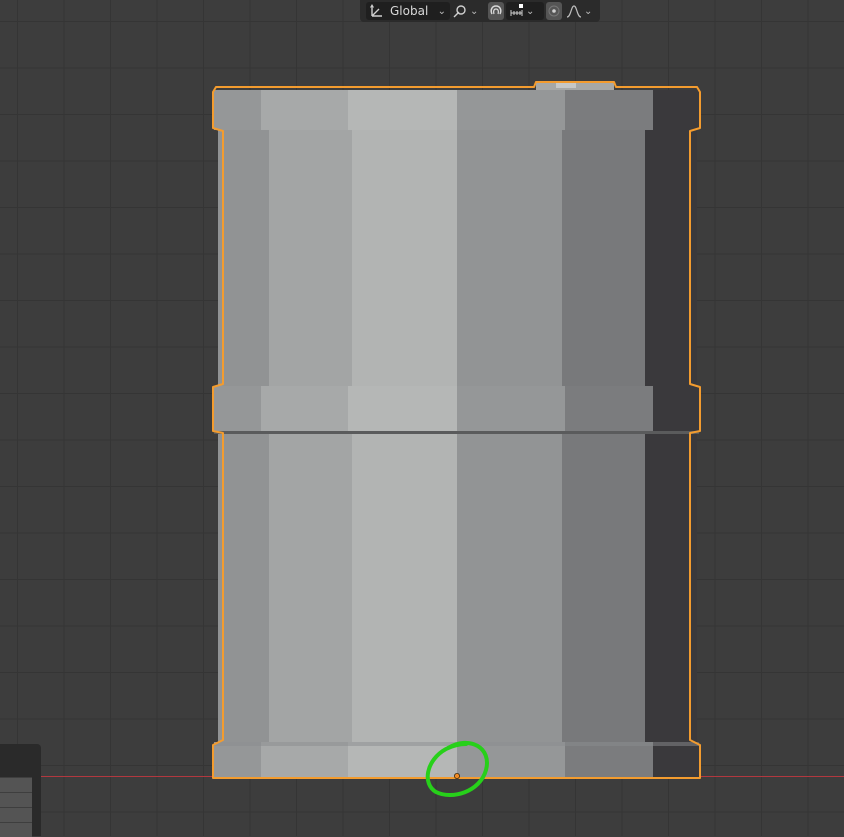 The height and width of the screenshot is (837, 844). I want to click on magnet-snap-icon, so click(496, 11).